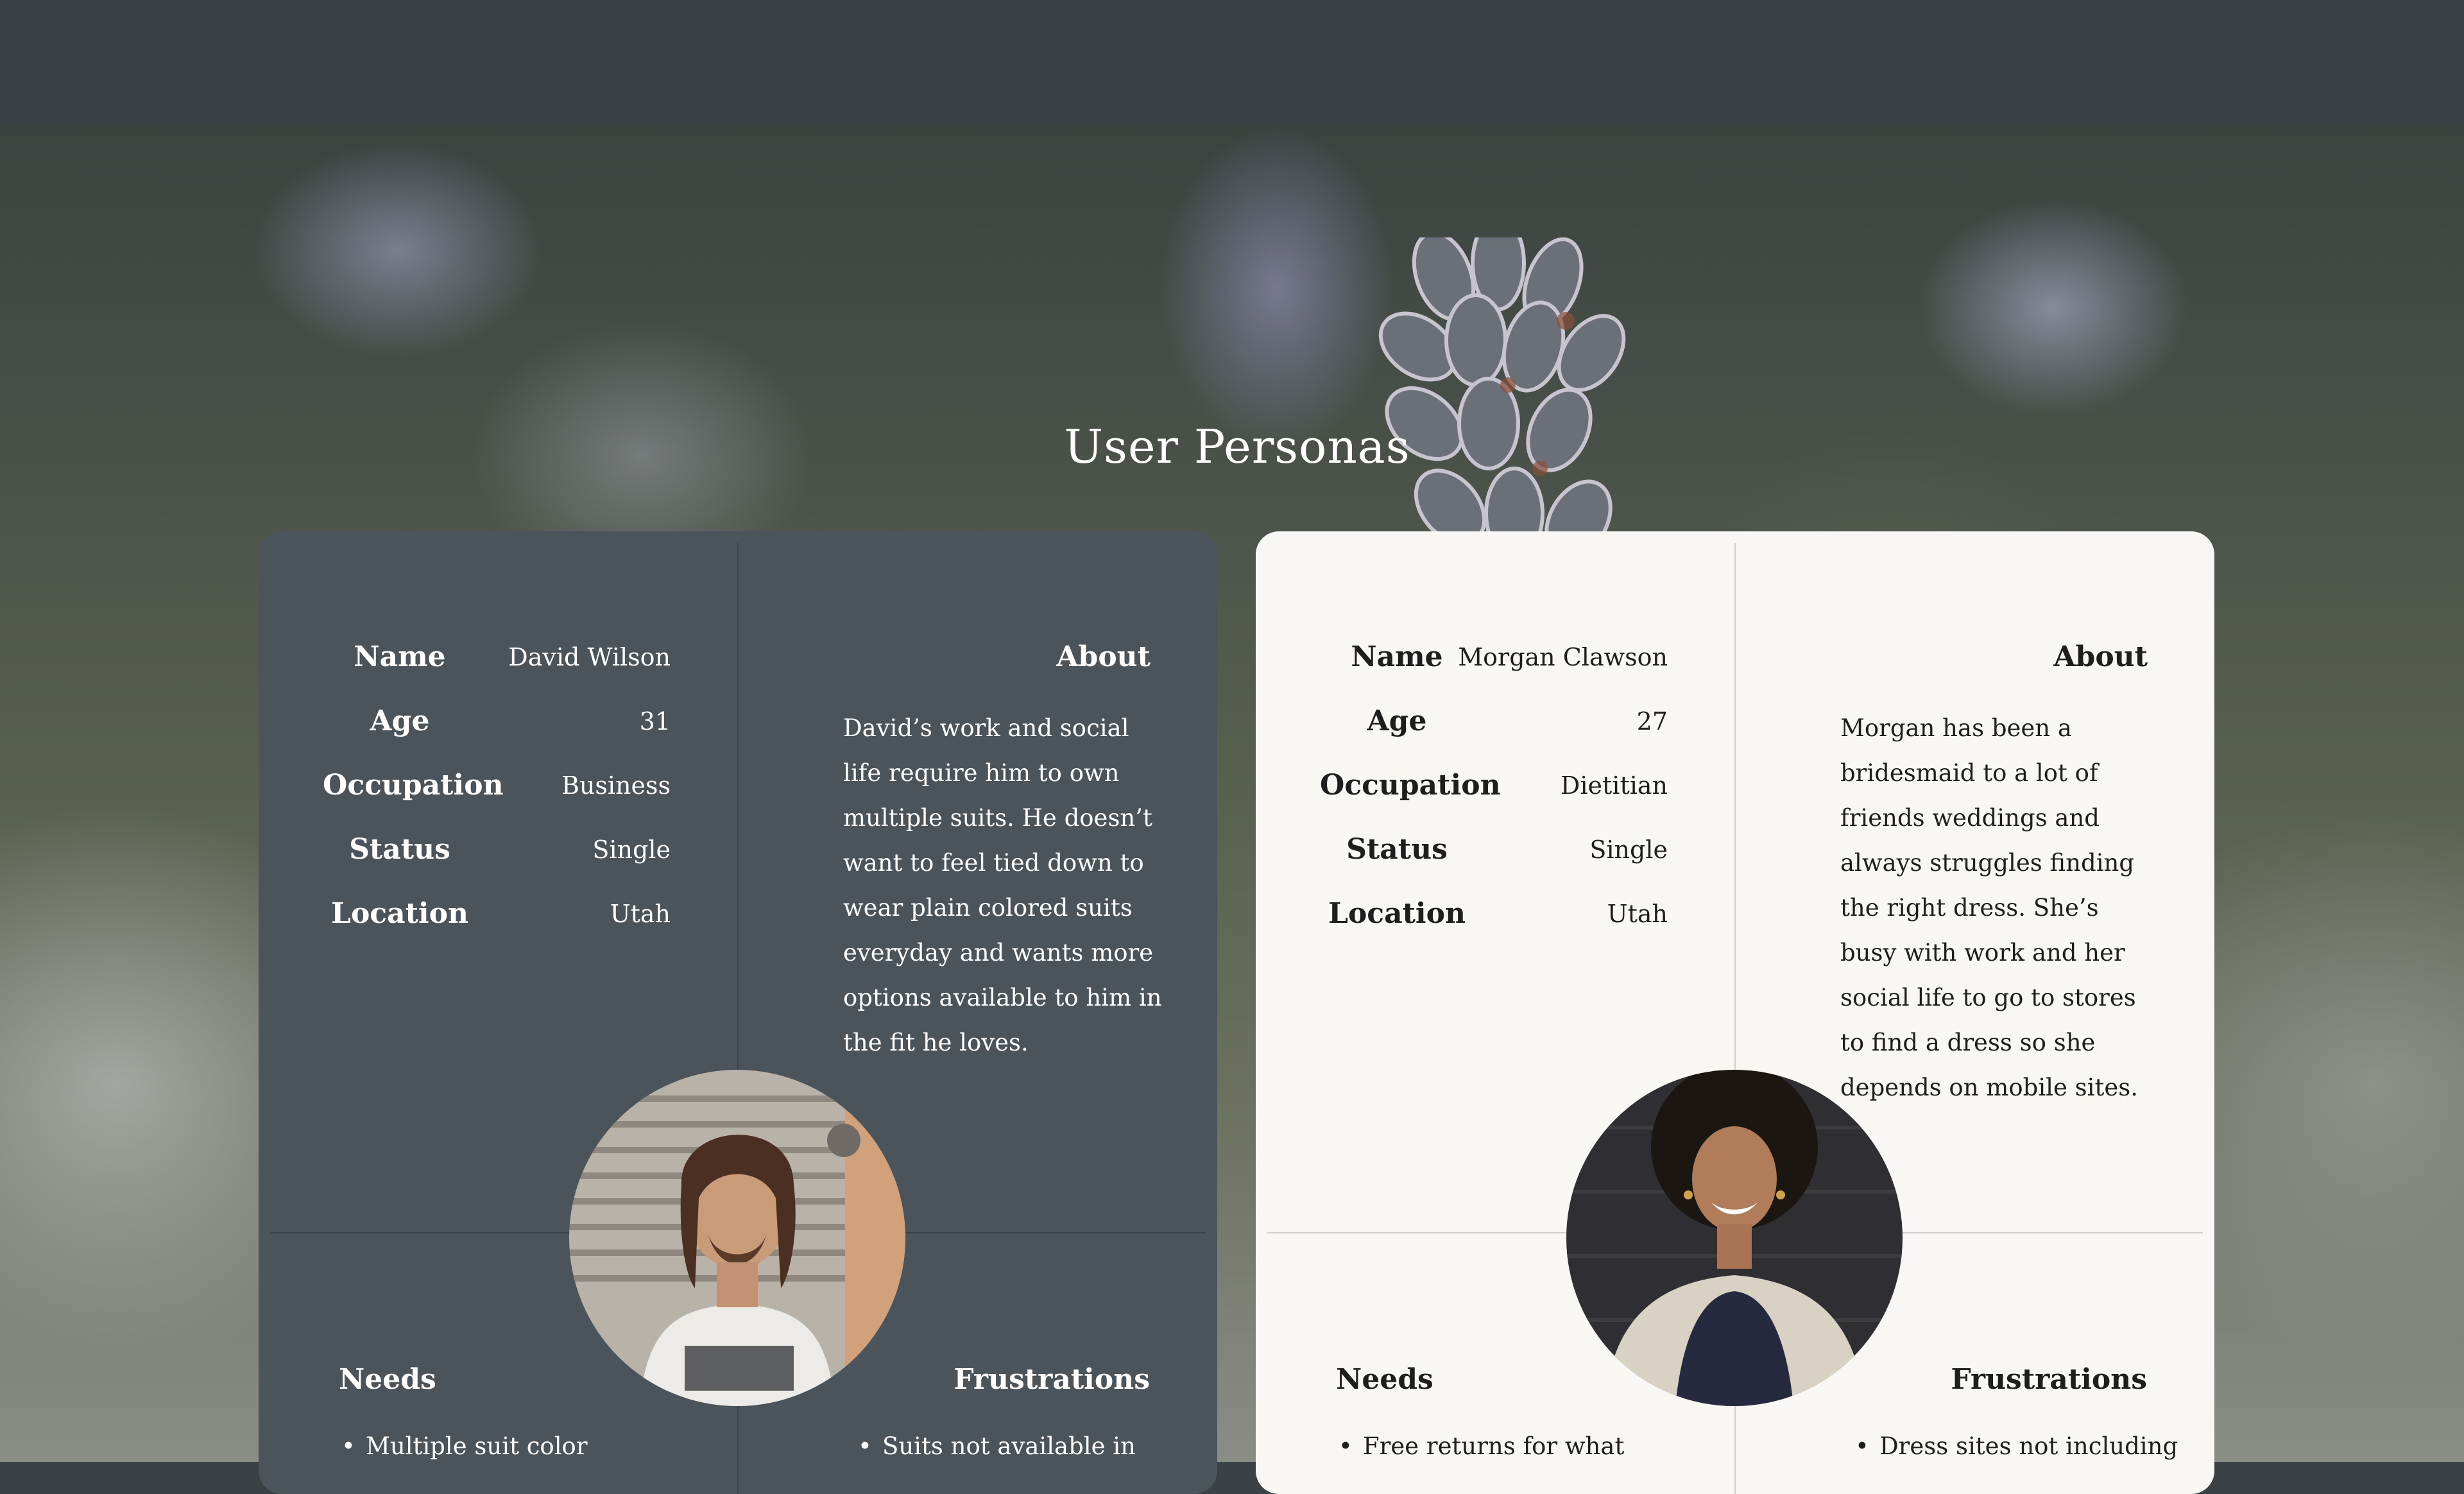  What do you see at coordinates (655, 721) in the screenshot?
I see `info-value: 31` at bounding box center [655, 721].